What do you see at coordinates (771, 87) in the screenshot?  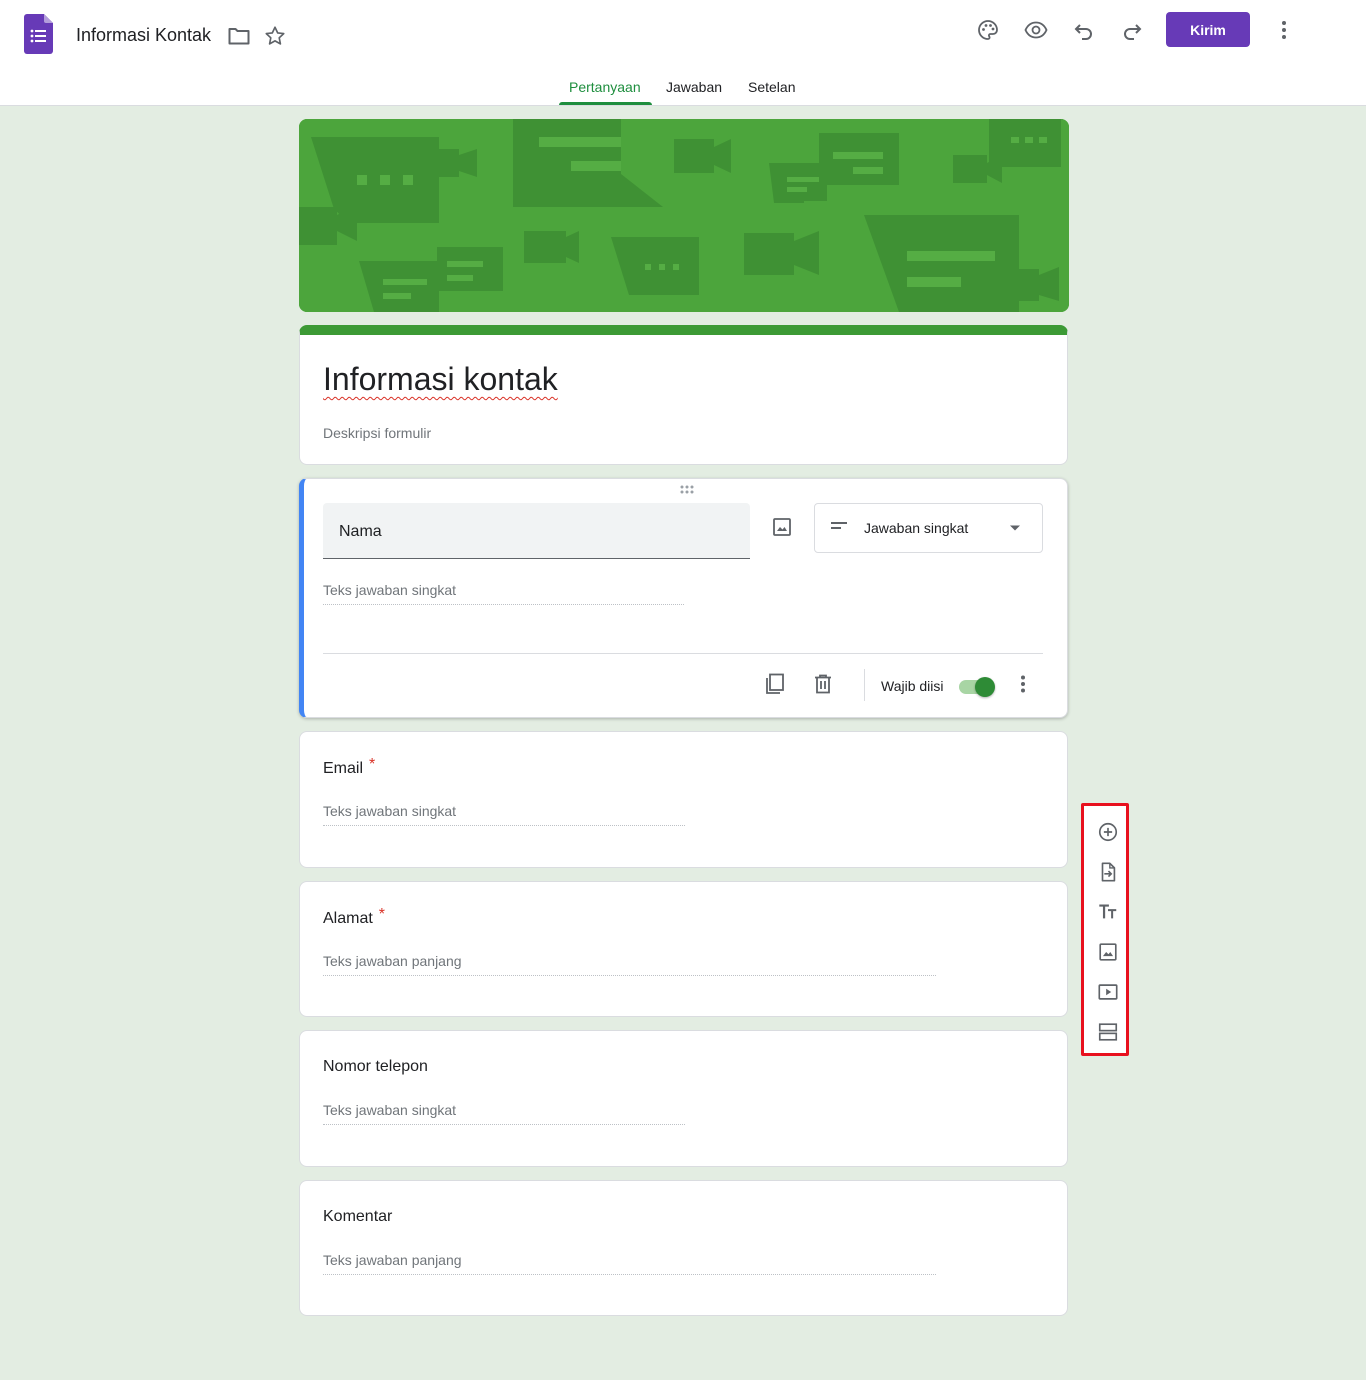 I see `tab-setelan: Setelan` at bounding box center [771, 87].